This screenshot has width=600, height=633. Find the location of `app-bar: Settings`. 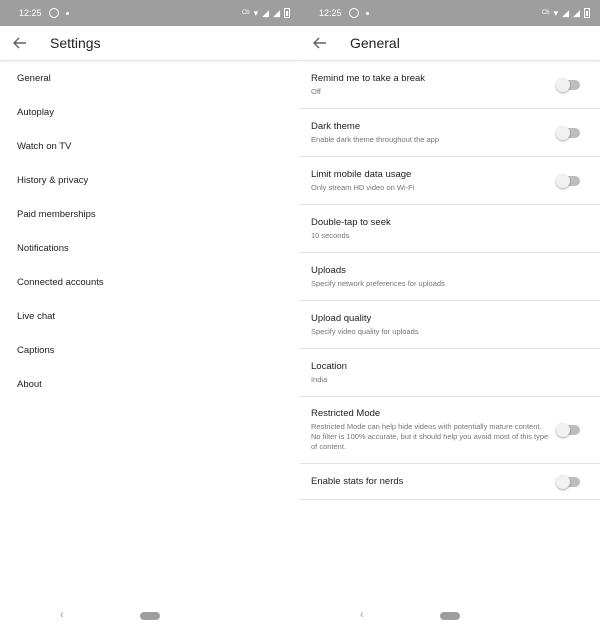

app-bar: Settings is located at coordinates (150, 43).